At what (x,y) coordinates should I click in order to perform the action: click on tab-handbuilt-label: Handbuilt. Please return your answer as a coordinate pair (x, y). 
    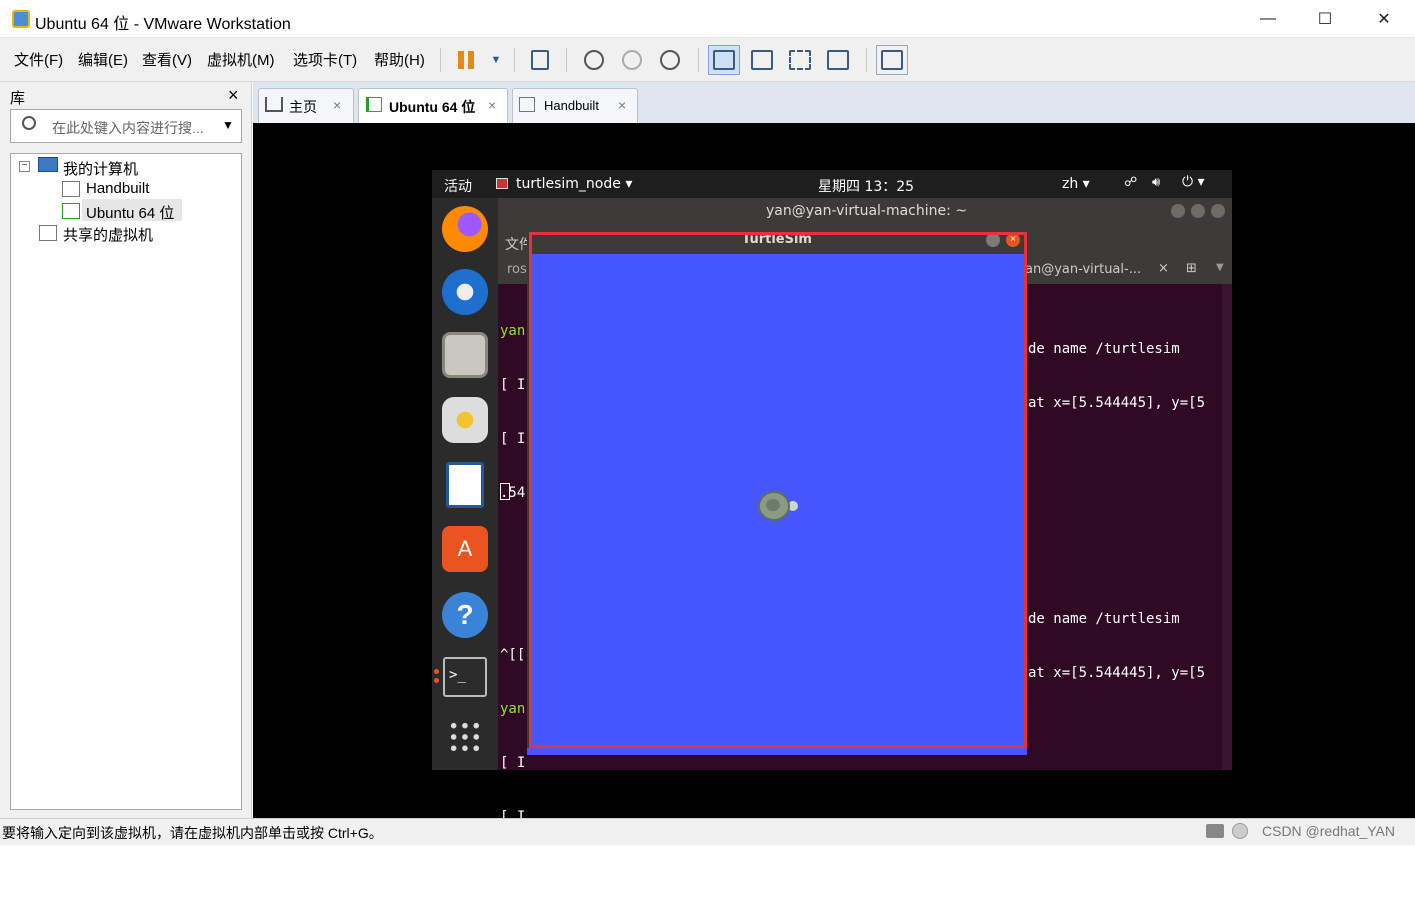
    Looking at the image, I should click on (571, 105).